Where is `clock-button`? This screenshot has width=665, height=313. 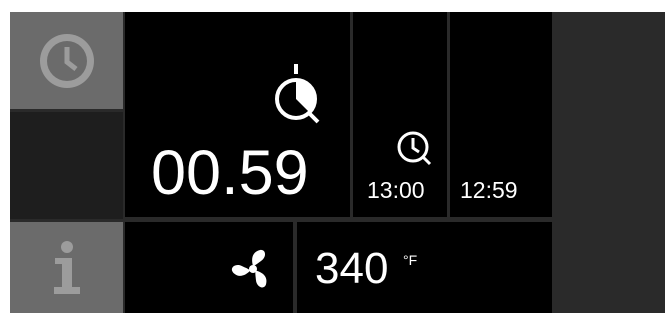
clock-button is located at coordinates (66, 60).